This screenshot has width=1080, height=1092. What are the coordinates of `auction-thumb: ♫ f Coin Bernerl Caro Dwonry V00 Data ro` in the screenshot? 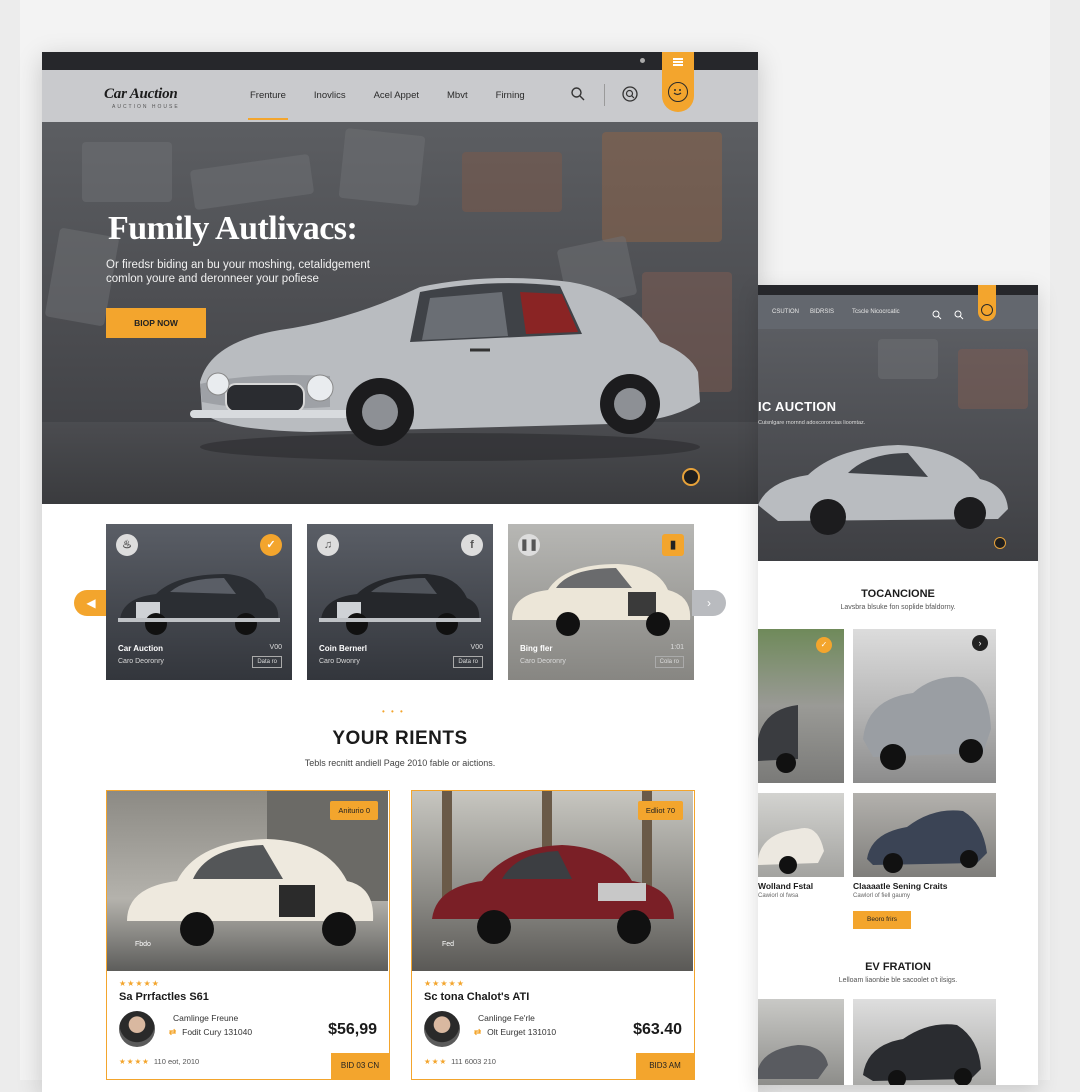 It's located at (400, 602).